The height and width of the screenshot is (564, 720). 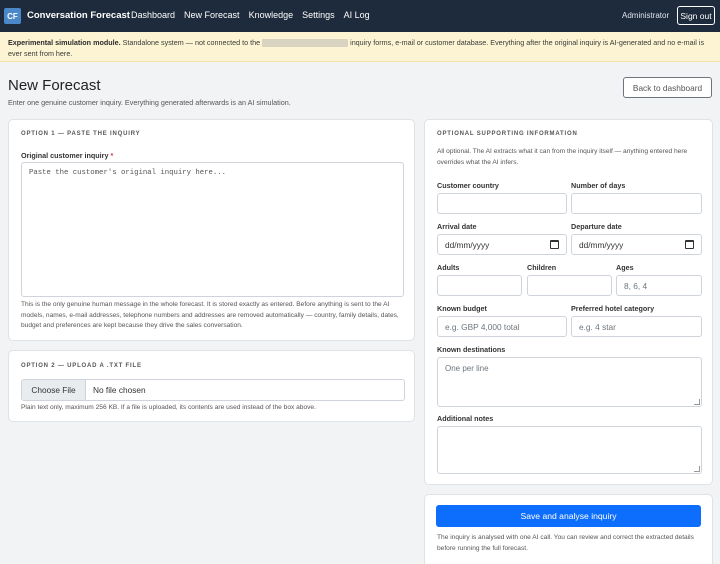 What do you see at coordinates (465, 418) in the screenshot?
I see `notes-label: Additional notes` at bounding box center [465, 418].